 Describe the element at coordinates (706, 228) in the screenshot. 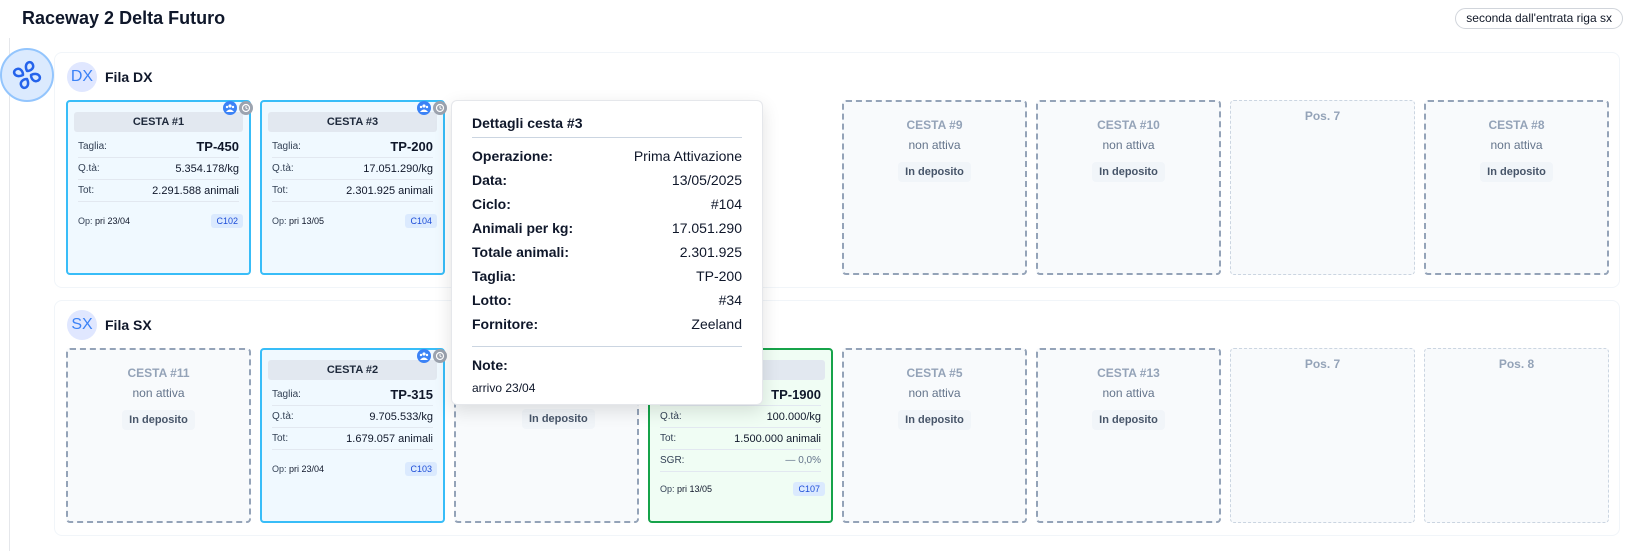

I see `tooltip-value: 17.051.290` at that location.